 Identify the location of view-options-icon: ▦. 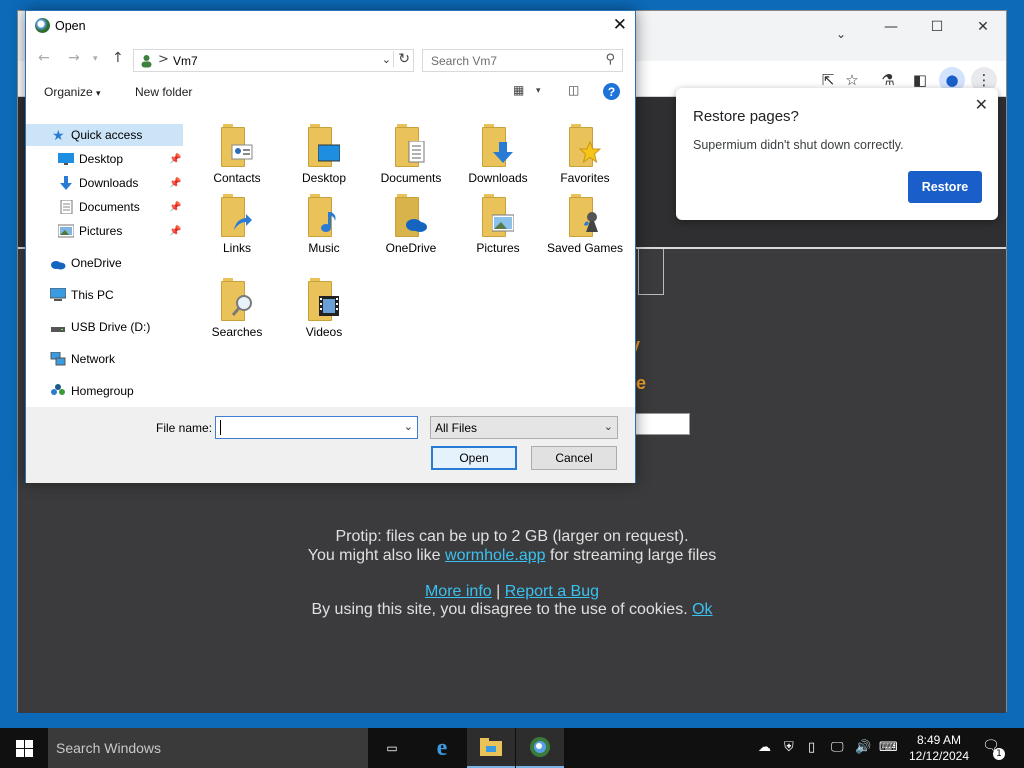
(518, 90).